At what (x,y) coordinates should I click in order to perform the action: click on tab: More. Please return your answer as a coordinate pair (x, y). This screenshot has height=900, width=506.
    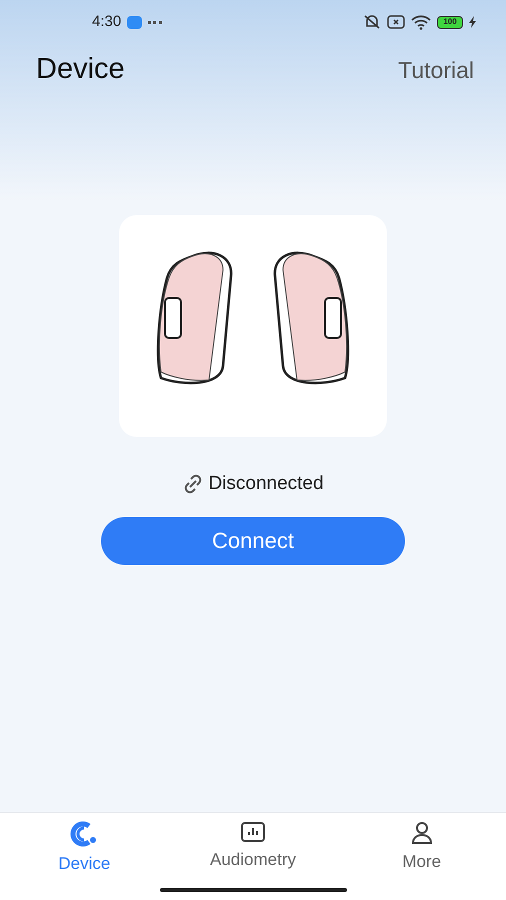
    Looking at the image, I should click on (421, 848).